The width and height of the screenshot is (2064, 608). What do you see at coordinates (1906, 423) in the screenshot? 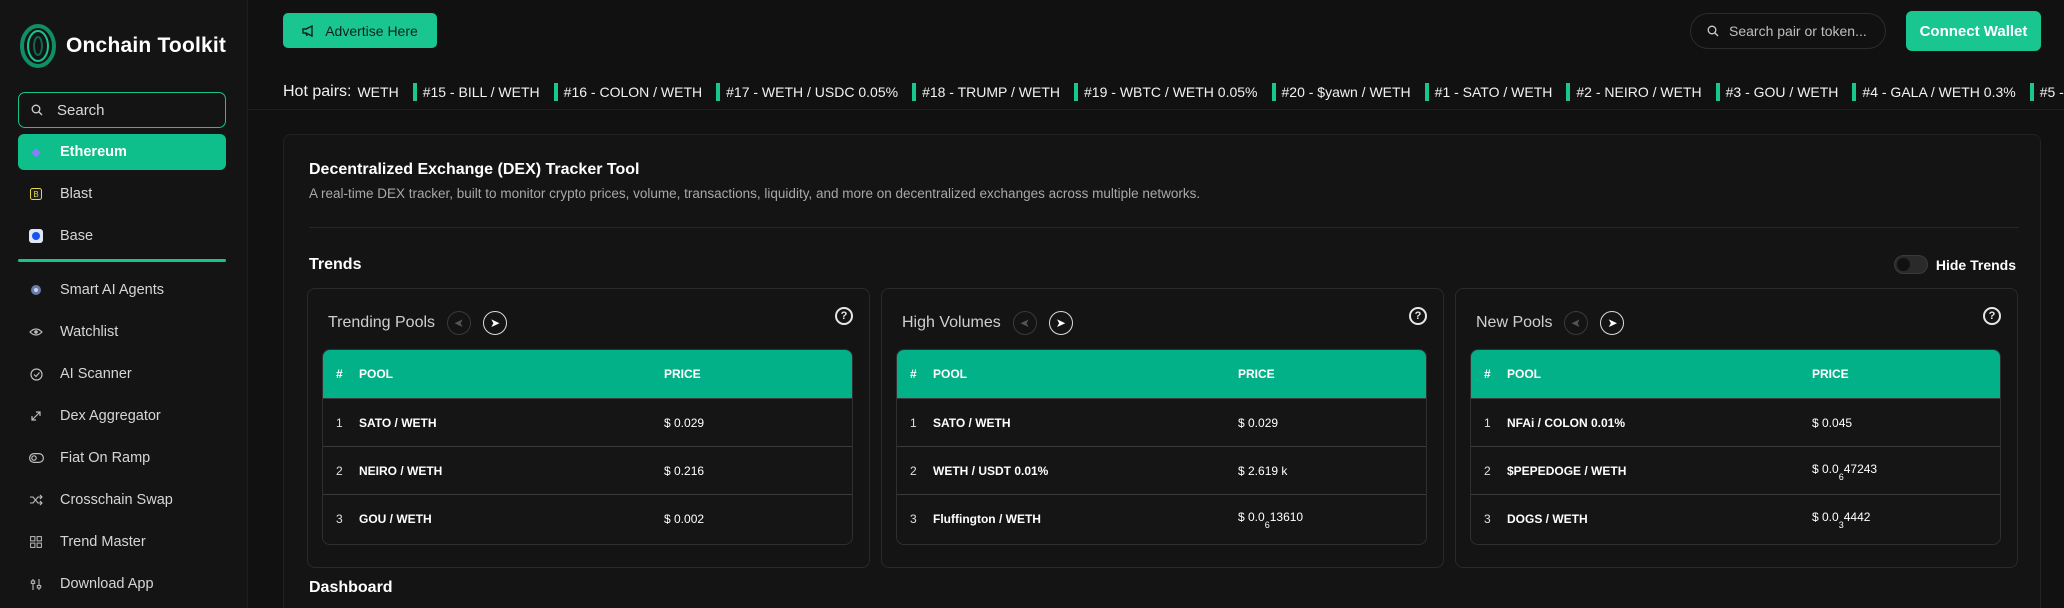
I see `row-price: $ 0.045` at bounding box center [1906, 423].